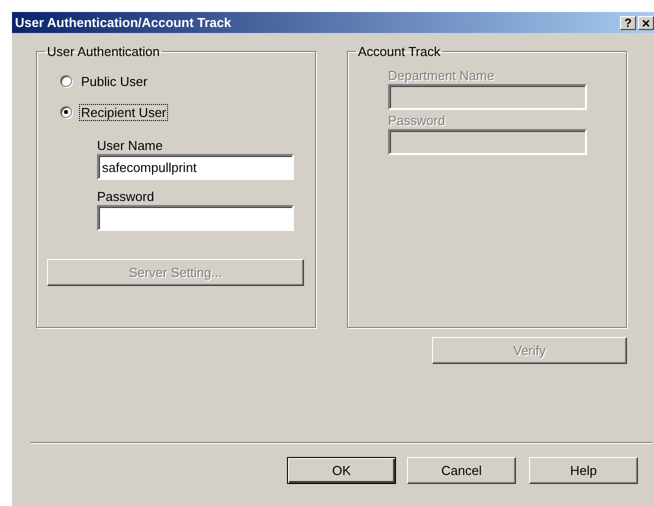 The height and width of the screenshot is (506, 654). Describe the element at coordinates (628, 23) in the screenshot. I see `help-button: ?` at that location.